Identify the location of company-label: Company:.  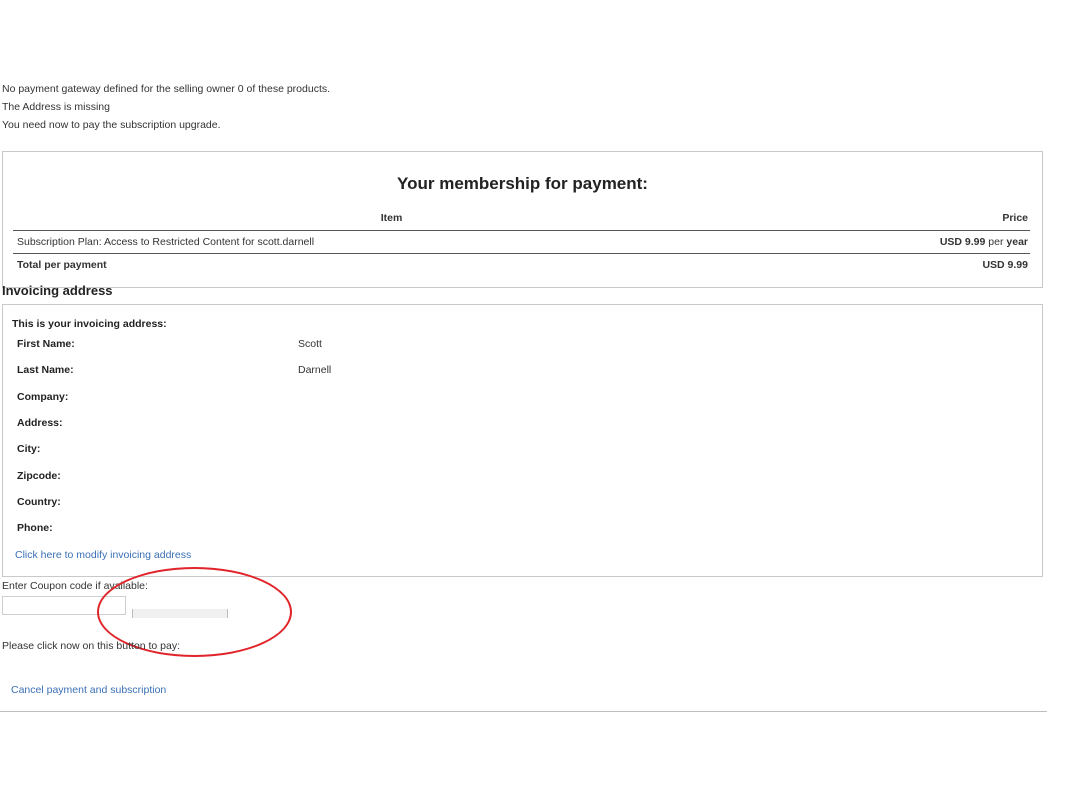
(43, 397).